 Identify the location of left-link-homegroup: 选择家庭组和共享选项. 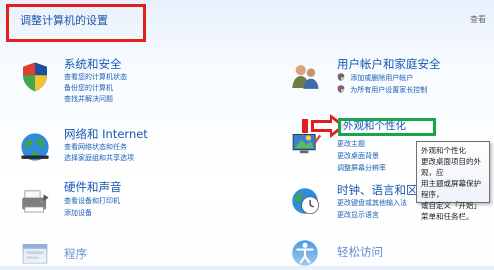
(99, 158).